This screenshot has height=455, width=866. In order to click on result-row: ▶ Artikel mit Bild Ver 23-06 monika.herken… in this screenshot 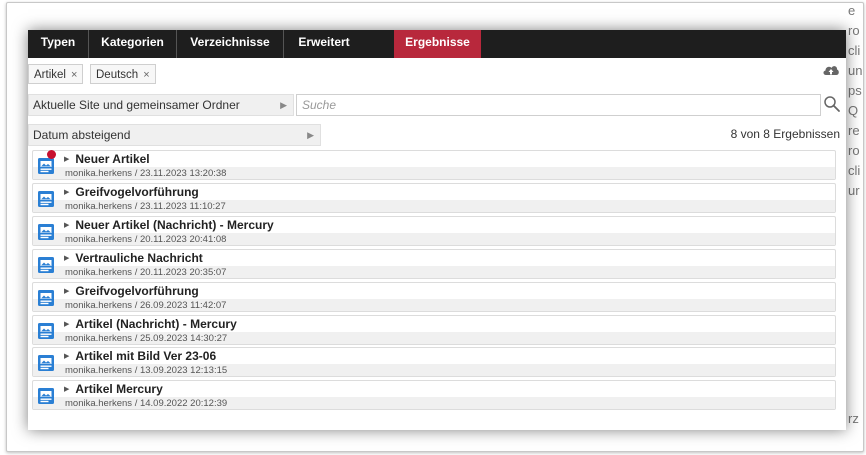, I will do `click(434, 362)`.